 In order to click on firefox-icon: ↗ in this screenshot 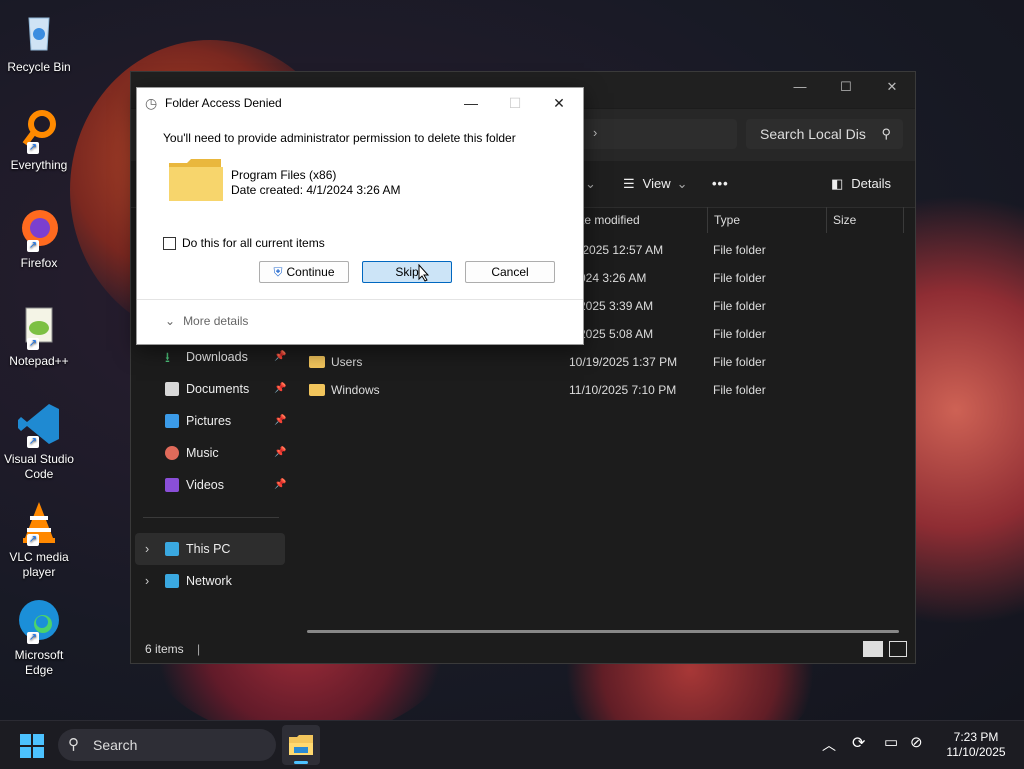, I will do `click(39, 228)`.